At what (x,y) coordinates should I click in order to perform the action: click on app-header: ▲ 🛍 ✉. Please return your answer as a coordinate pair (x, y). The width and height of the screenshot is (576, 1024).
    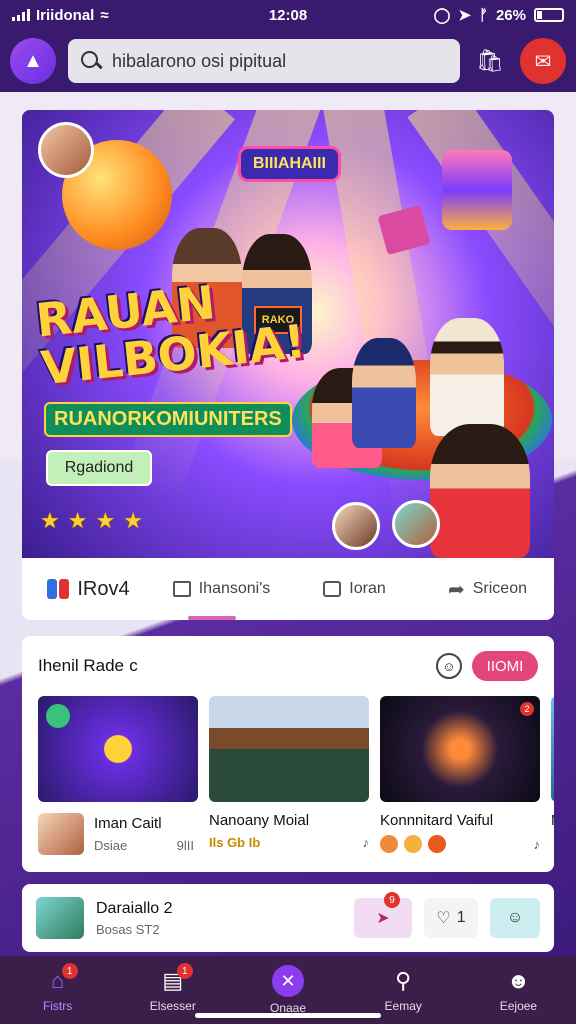
    Looking at the image, I should click on (288, 61).